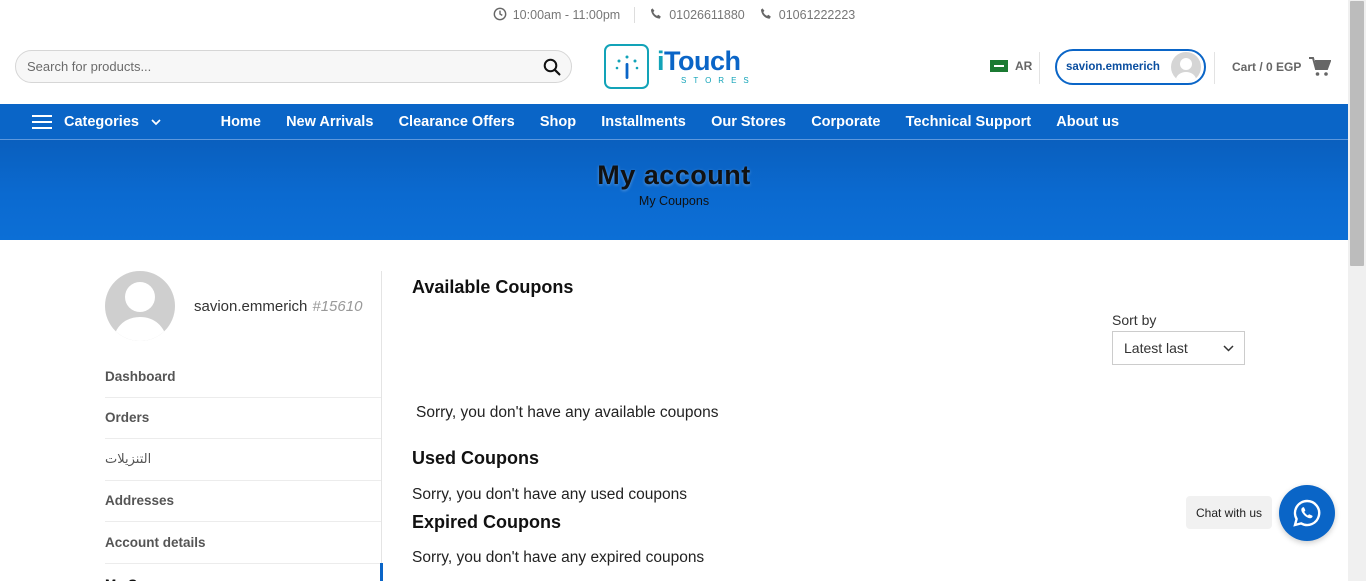 The width and height of the screenshot is (1366, 581). What do you see at coordinates (1024, 66) in the screenshot?
I see `language-label: AR` at bounding box center [1024, 66].